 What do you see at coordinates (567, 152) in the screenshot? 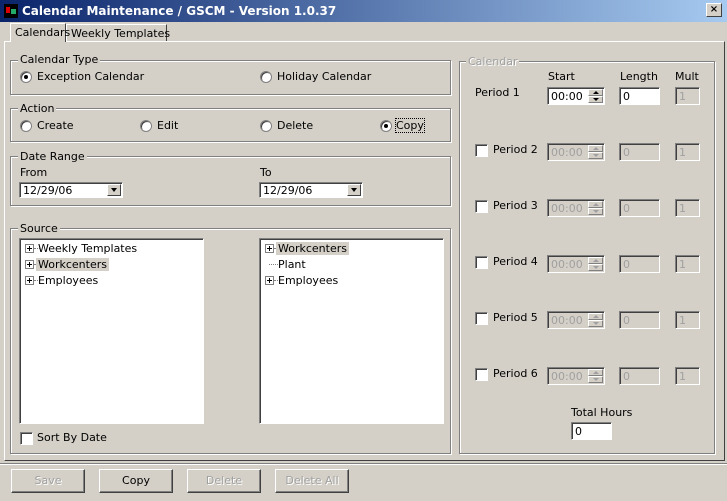
I see `period-2-start-value: 00:00` at bounding box center [567, 152].